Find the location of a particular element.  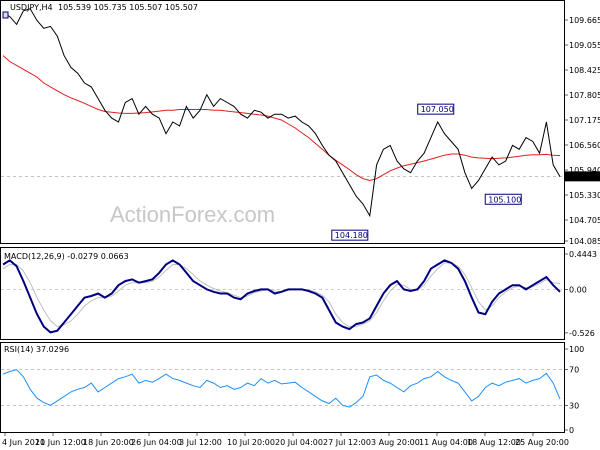

y-tick-label: 109.665 is located at coordinates (584, 20).